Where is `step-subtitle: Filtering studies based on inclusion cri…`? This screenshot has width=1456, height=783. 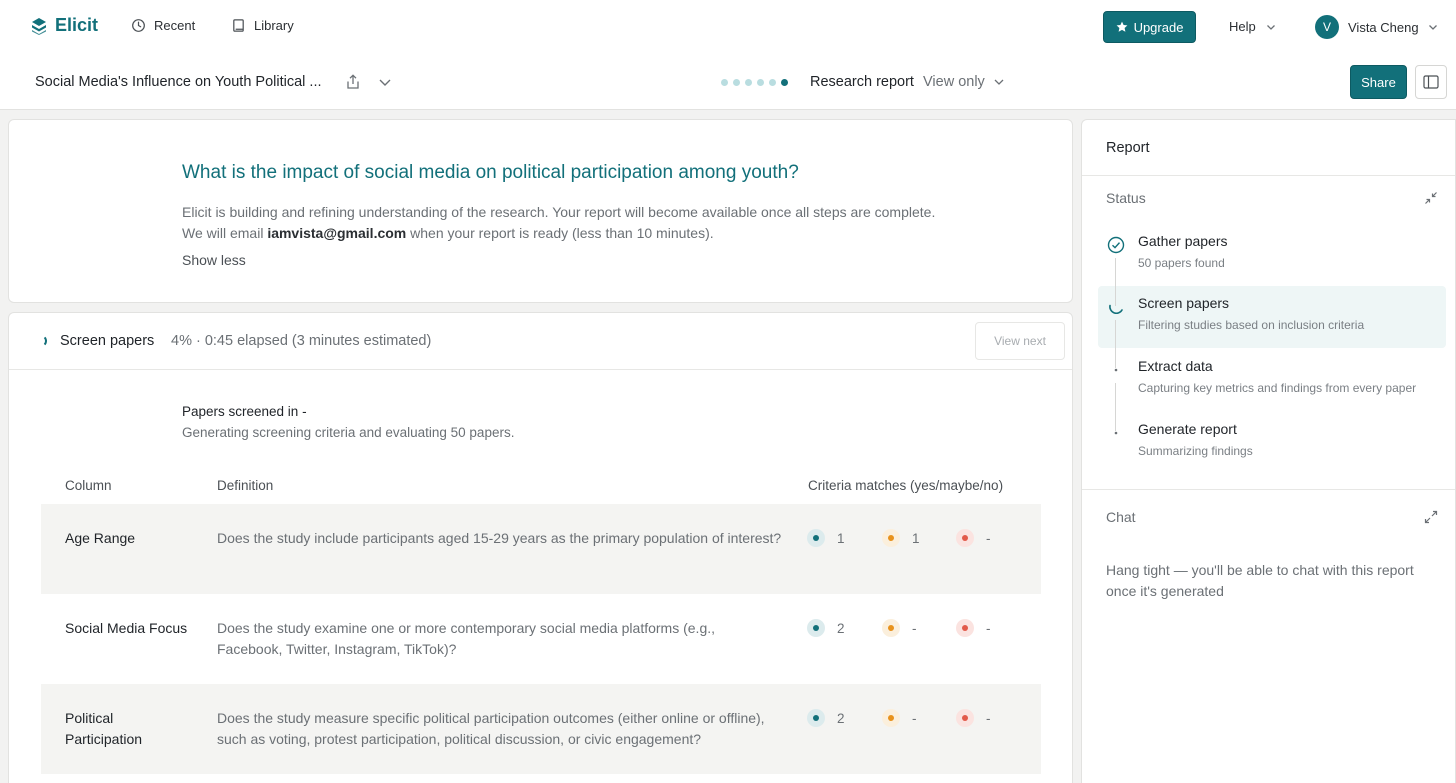
step-subtitle: Filtering studies based on inclusion cri… is located at coordinates (1251, 325).